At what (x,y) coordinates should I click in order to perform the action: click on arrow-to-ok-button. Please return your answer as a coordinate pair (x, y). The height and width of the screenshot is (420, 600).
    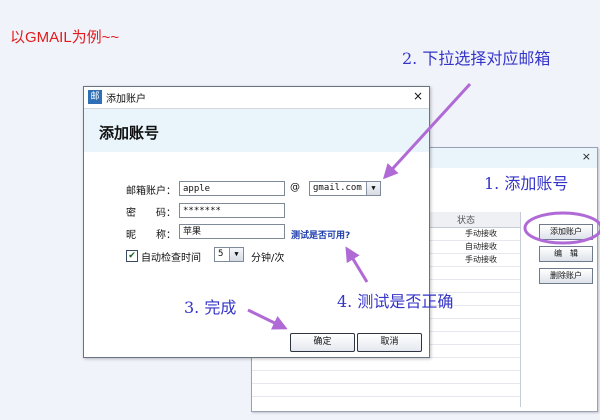
    Looking at the image, I should click on (267, 319).